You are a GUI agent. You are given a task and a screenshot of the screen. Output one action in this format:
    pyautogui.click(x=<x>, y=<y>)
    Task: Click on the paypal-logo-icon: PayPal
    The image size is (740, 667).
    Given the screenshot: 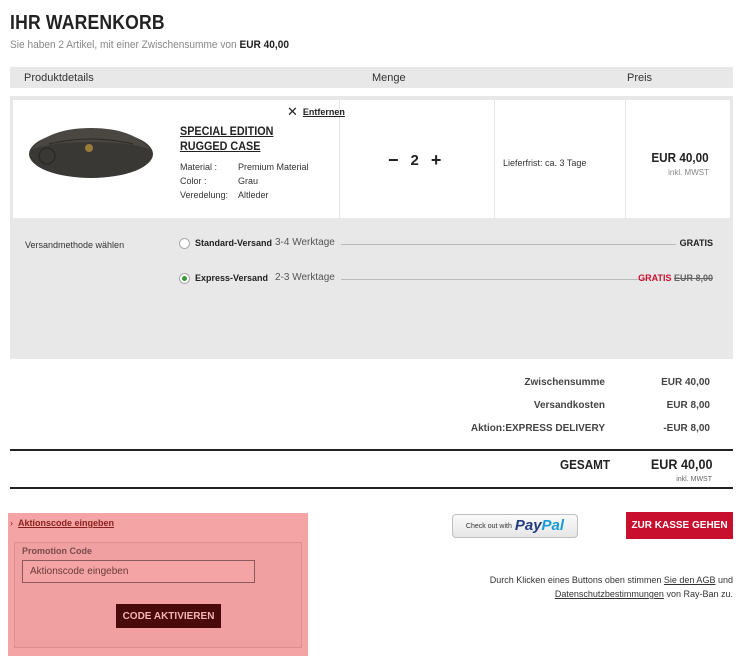 What is the action you would take?
    pyautogui.click(x=539, y=526)
    